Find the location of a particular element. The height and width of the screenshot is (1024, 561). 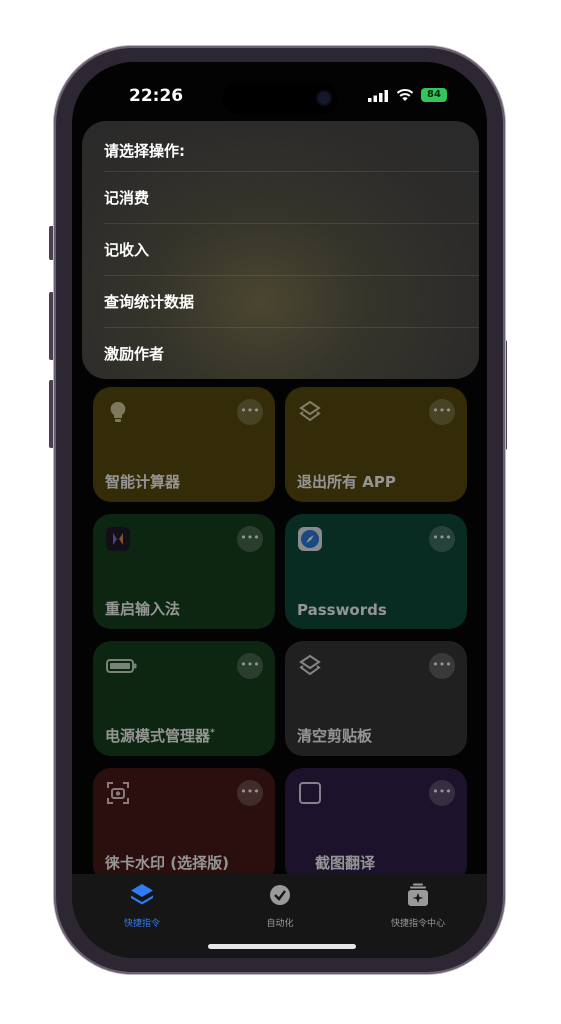

battery-indicator: 84 is located at coordinates (434, 95).